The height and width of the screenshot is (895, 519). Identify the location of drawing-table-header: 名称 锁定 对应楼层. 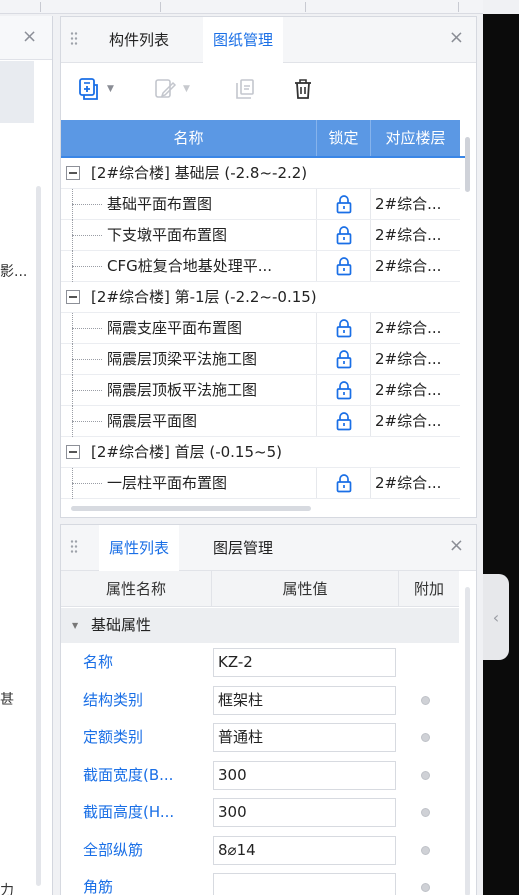
(260, 138).